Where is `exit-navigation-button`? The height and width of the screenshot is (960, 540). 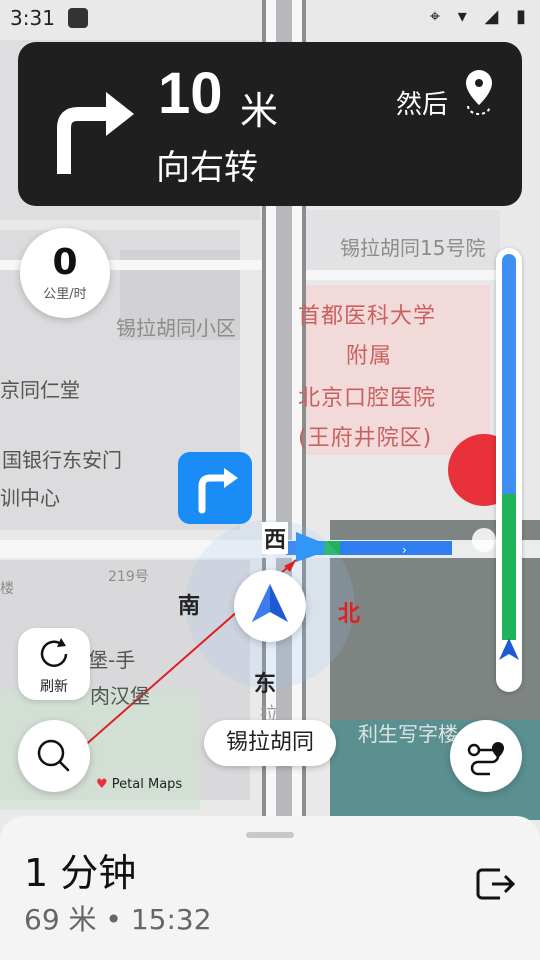 exit-navigation-button is located at coordinates (494, 884).